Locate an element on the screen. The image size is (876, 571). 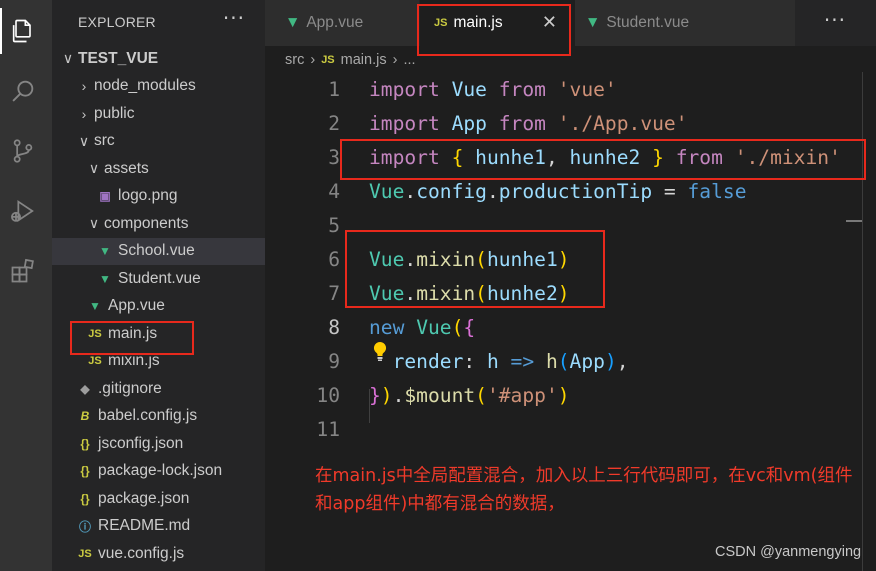
tree-item: › public is located at coordinates (158, 114).